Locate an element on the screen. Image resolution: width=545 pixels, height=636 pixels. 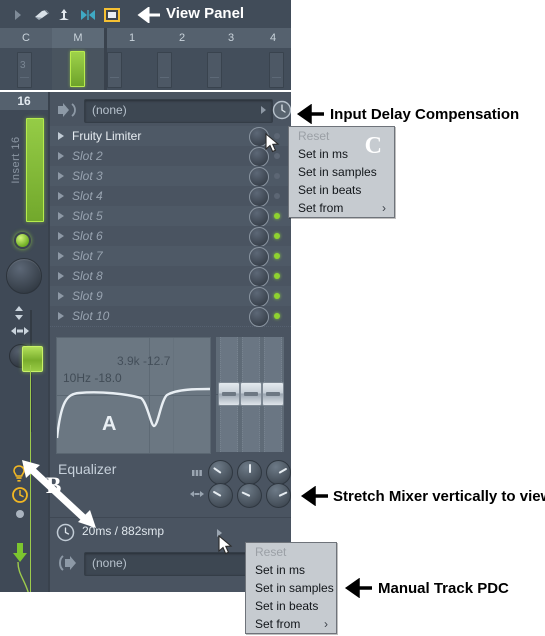
view-panel-arrow is located at coordinates (148, 15).